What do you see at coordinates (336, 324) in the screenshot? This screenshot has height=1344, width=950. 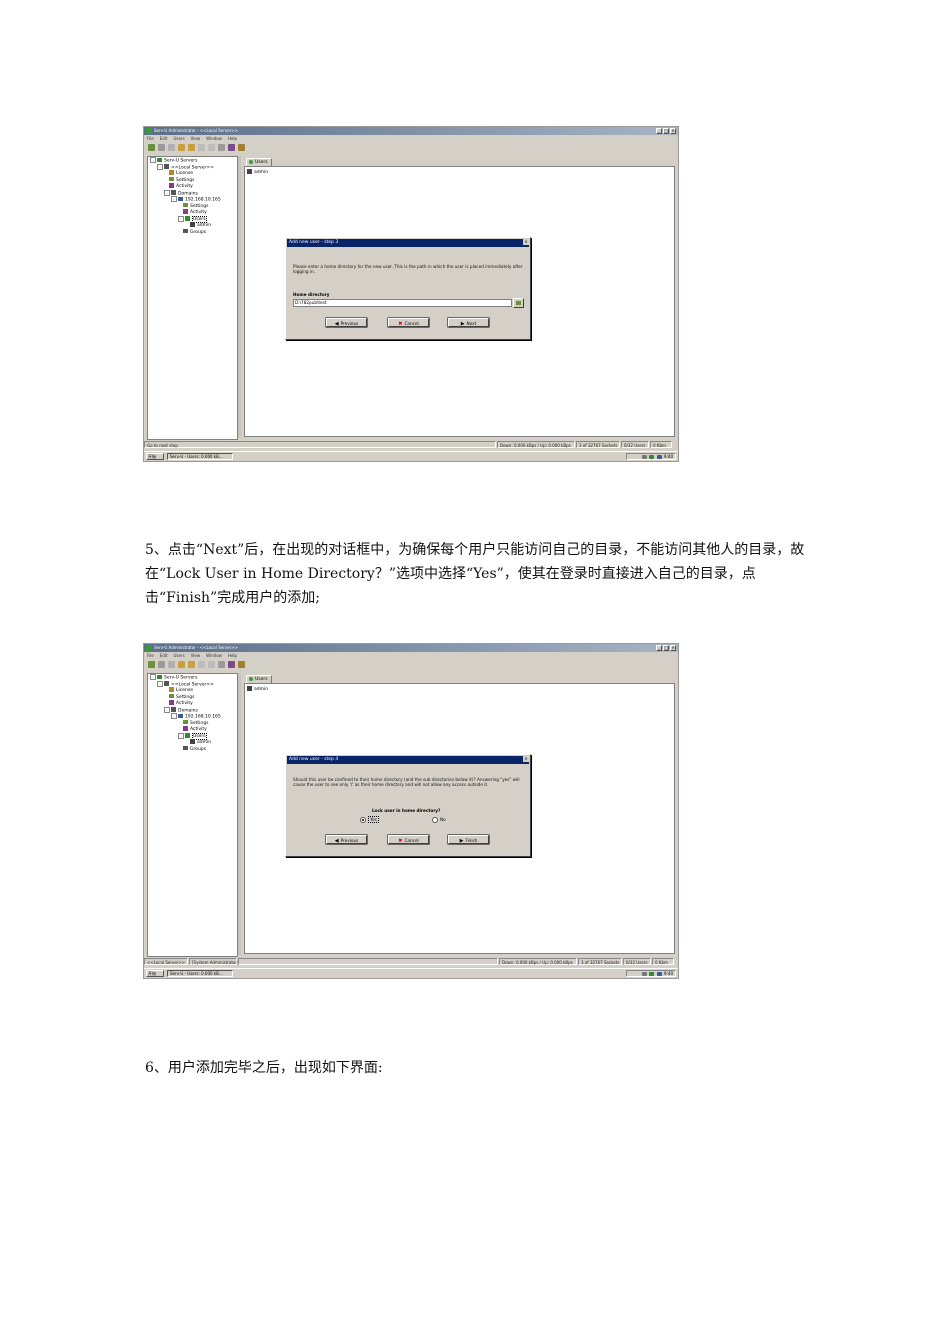 I see `arrow-left-icon: ◀` at bounding box center [336, 324].